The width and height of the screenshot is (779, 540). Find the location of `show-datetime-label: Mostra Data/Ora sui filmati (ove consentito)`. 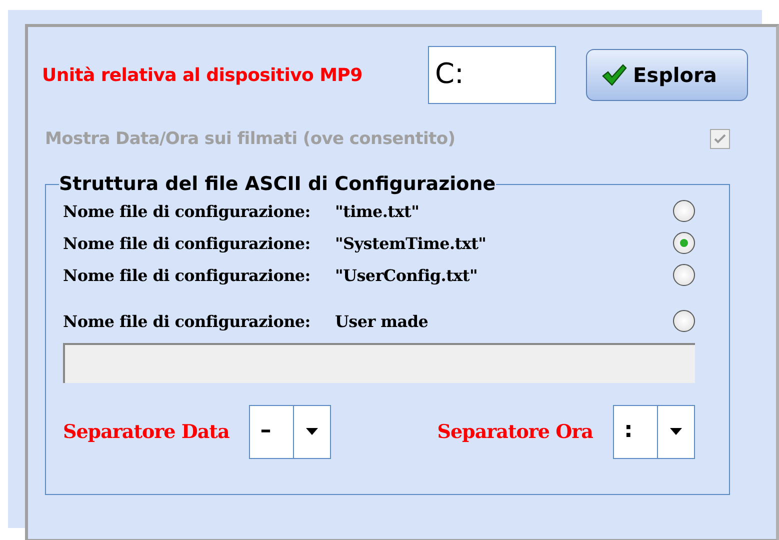

show-datetime-label: Mostra Data/Ora sui filmati (ove consentito) is located at coordinates (250, 139).